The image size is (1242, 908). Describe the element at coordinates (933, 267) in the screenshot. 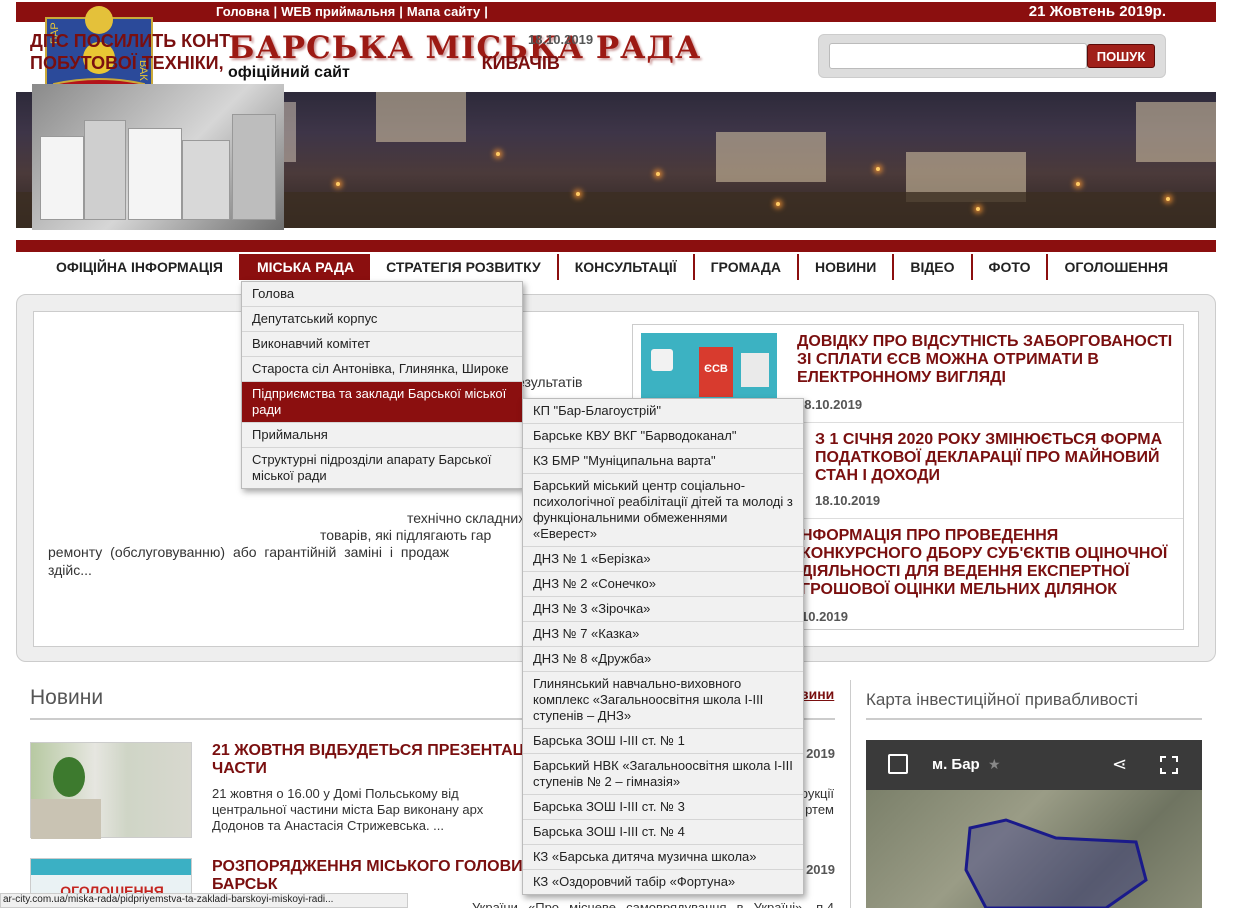

I see `nav-video: ВІДЕО` at that location.